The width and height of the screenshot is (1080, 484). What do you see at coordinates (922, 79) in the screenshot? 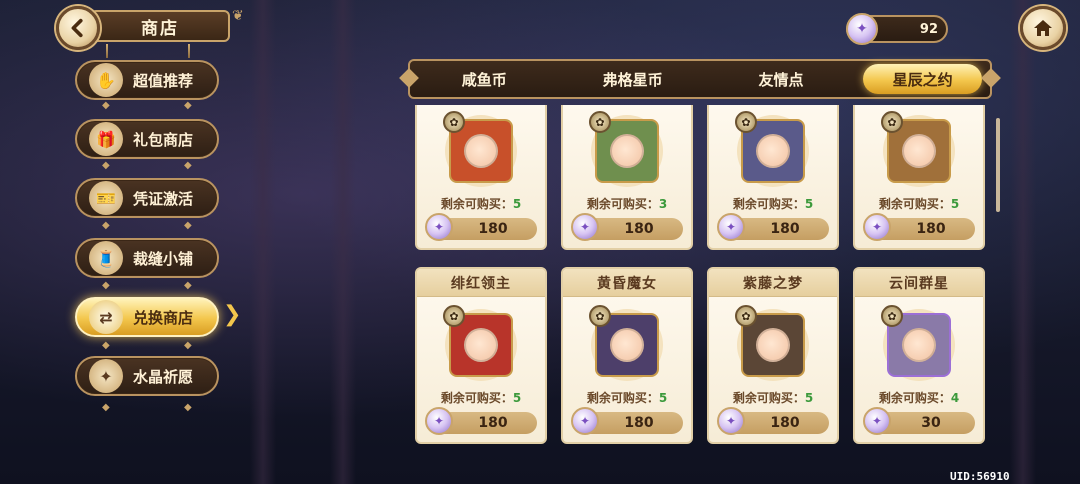
I see `tab-star-promise: 星辰之约` at bounding box center [922, 79].